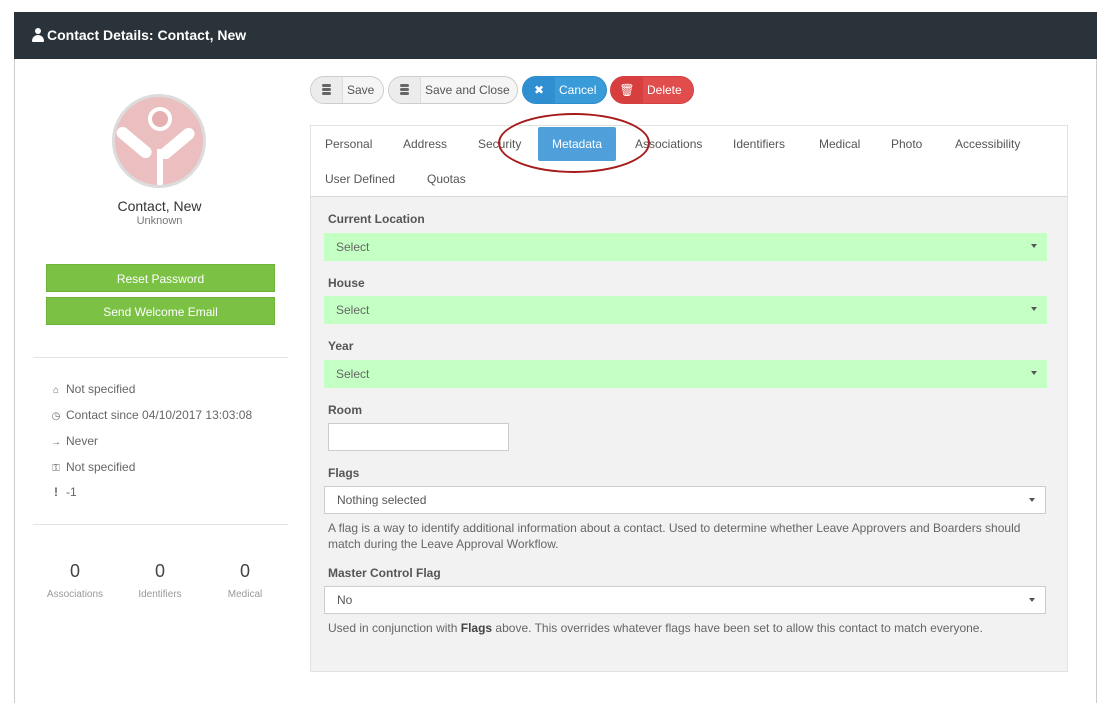 This screenshot has width=1108, height=703. Describe the element at coordinates (574, 143) in the screenshot. I see `annotation-ellipse` at that location.